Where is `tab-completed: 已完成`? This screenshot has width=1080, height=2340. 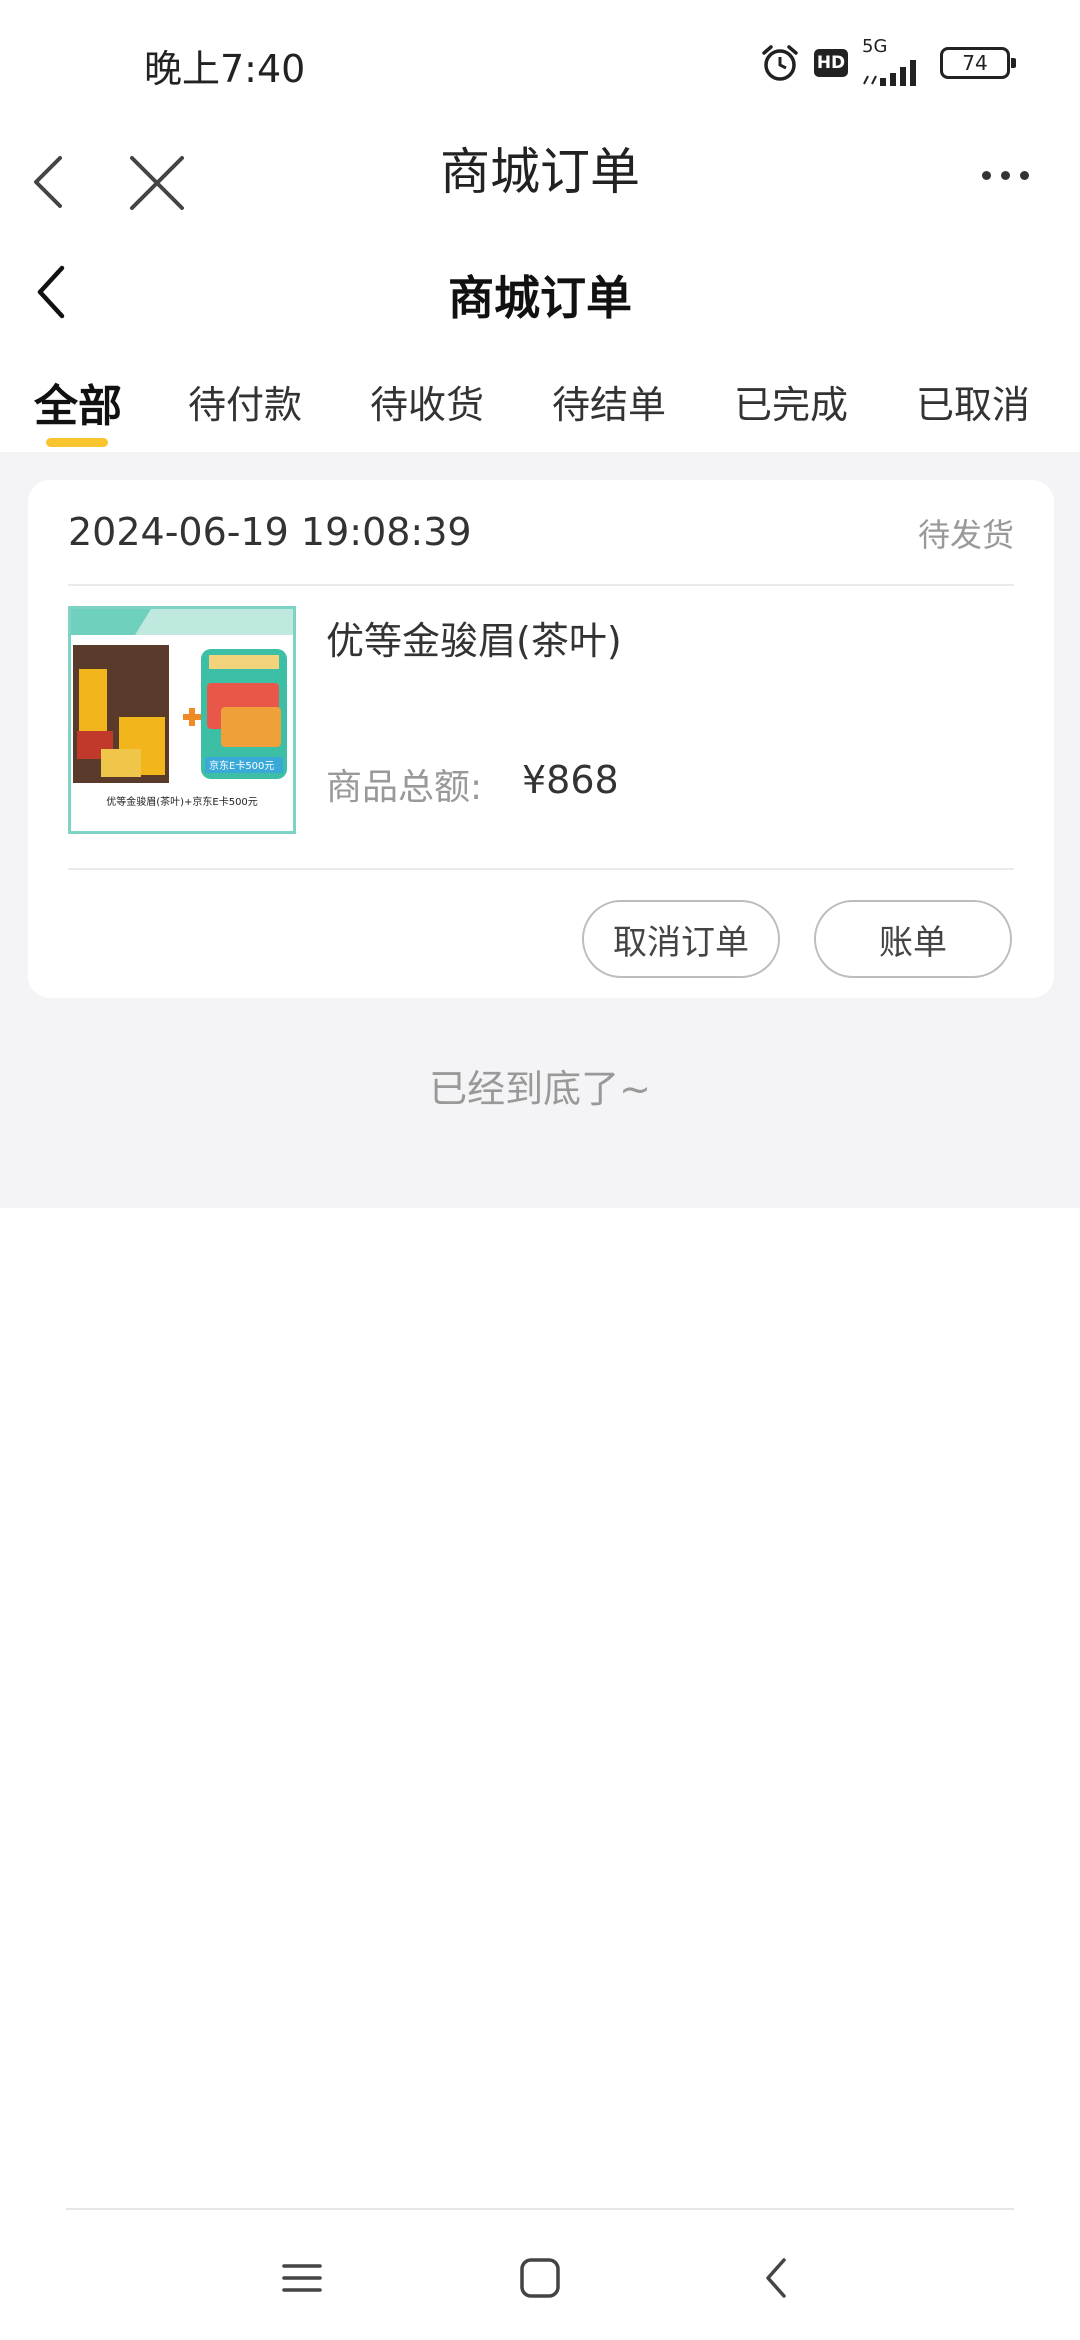
tab-completed: 已完成 is located at coordinates (791, 401).